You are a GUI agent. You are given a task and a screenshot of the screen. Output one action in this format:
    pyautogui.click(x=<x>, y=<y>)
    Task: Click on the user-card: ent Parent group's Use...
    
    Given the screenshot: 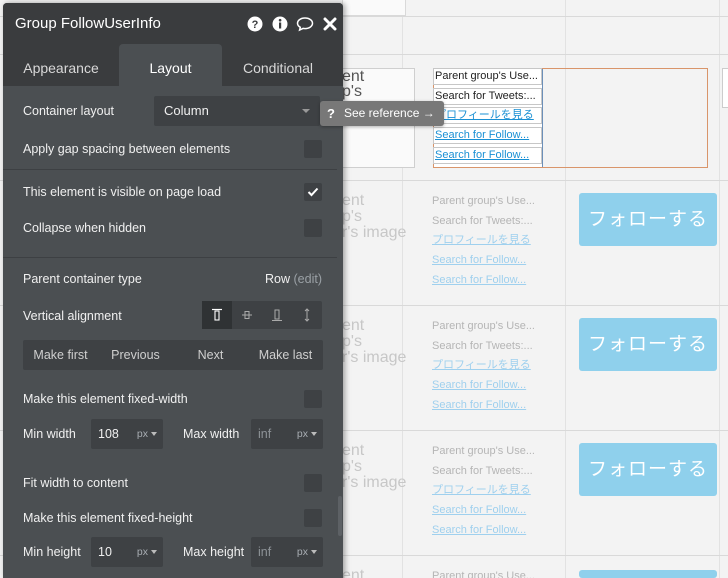 What is the action you would take?
    pyautogui.click(x=535, y=573)
    